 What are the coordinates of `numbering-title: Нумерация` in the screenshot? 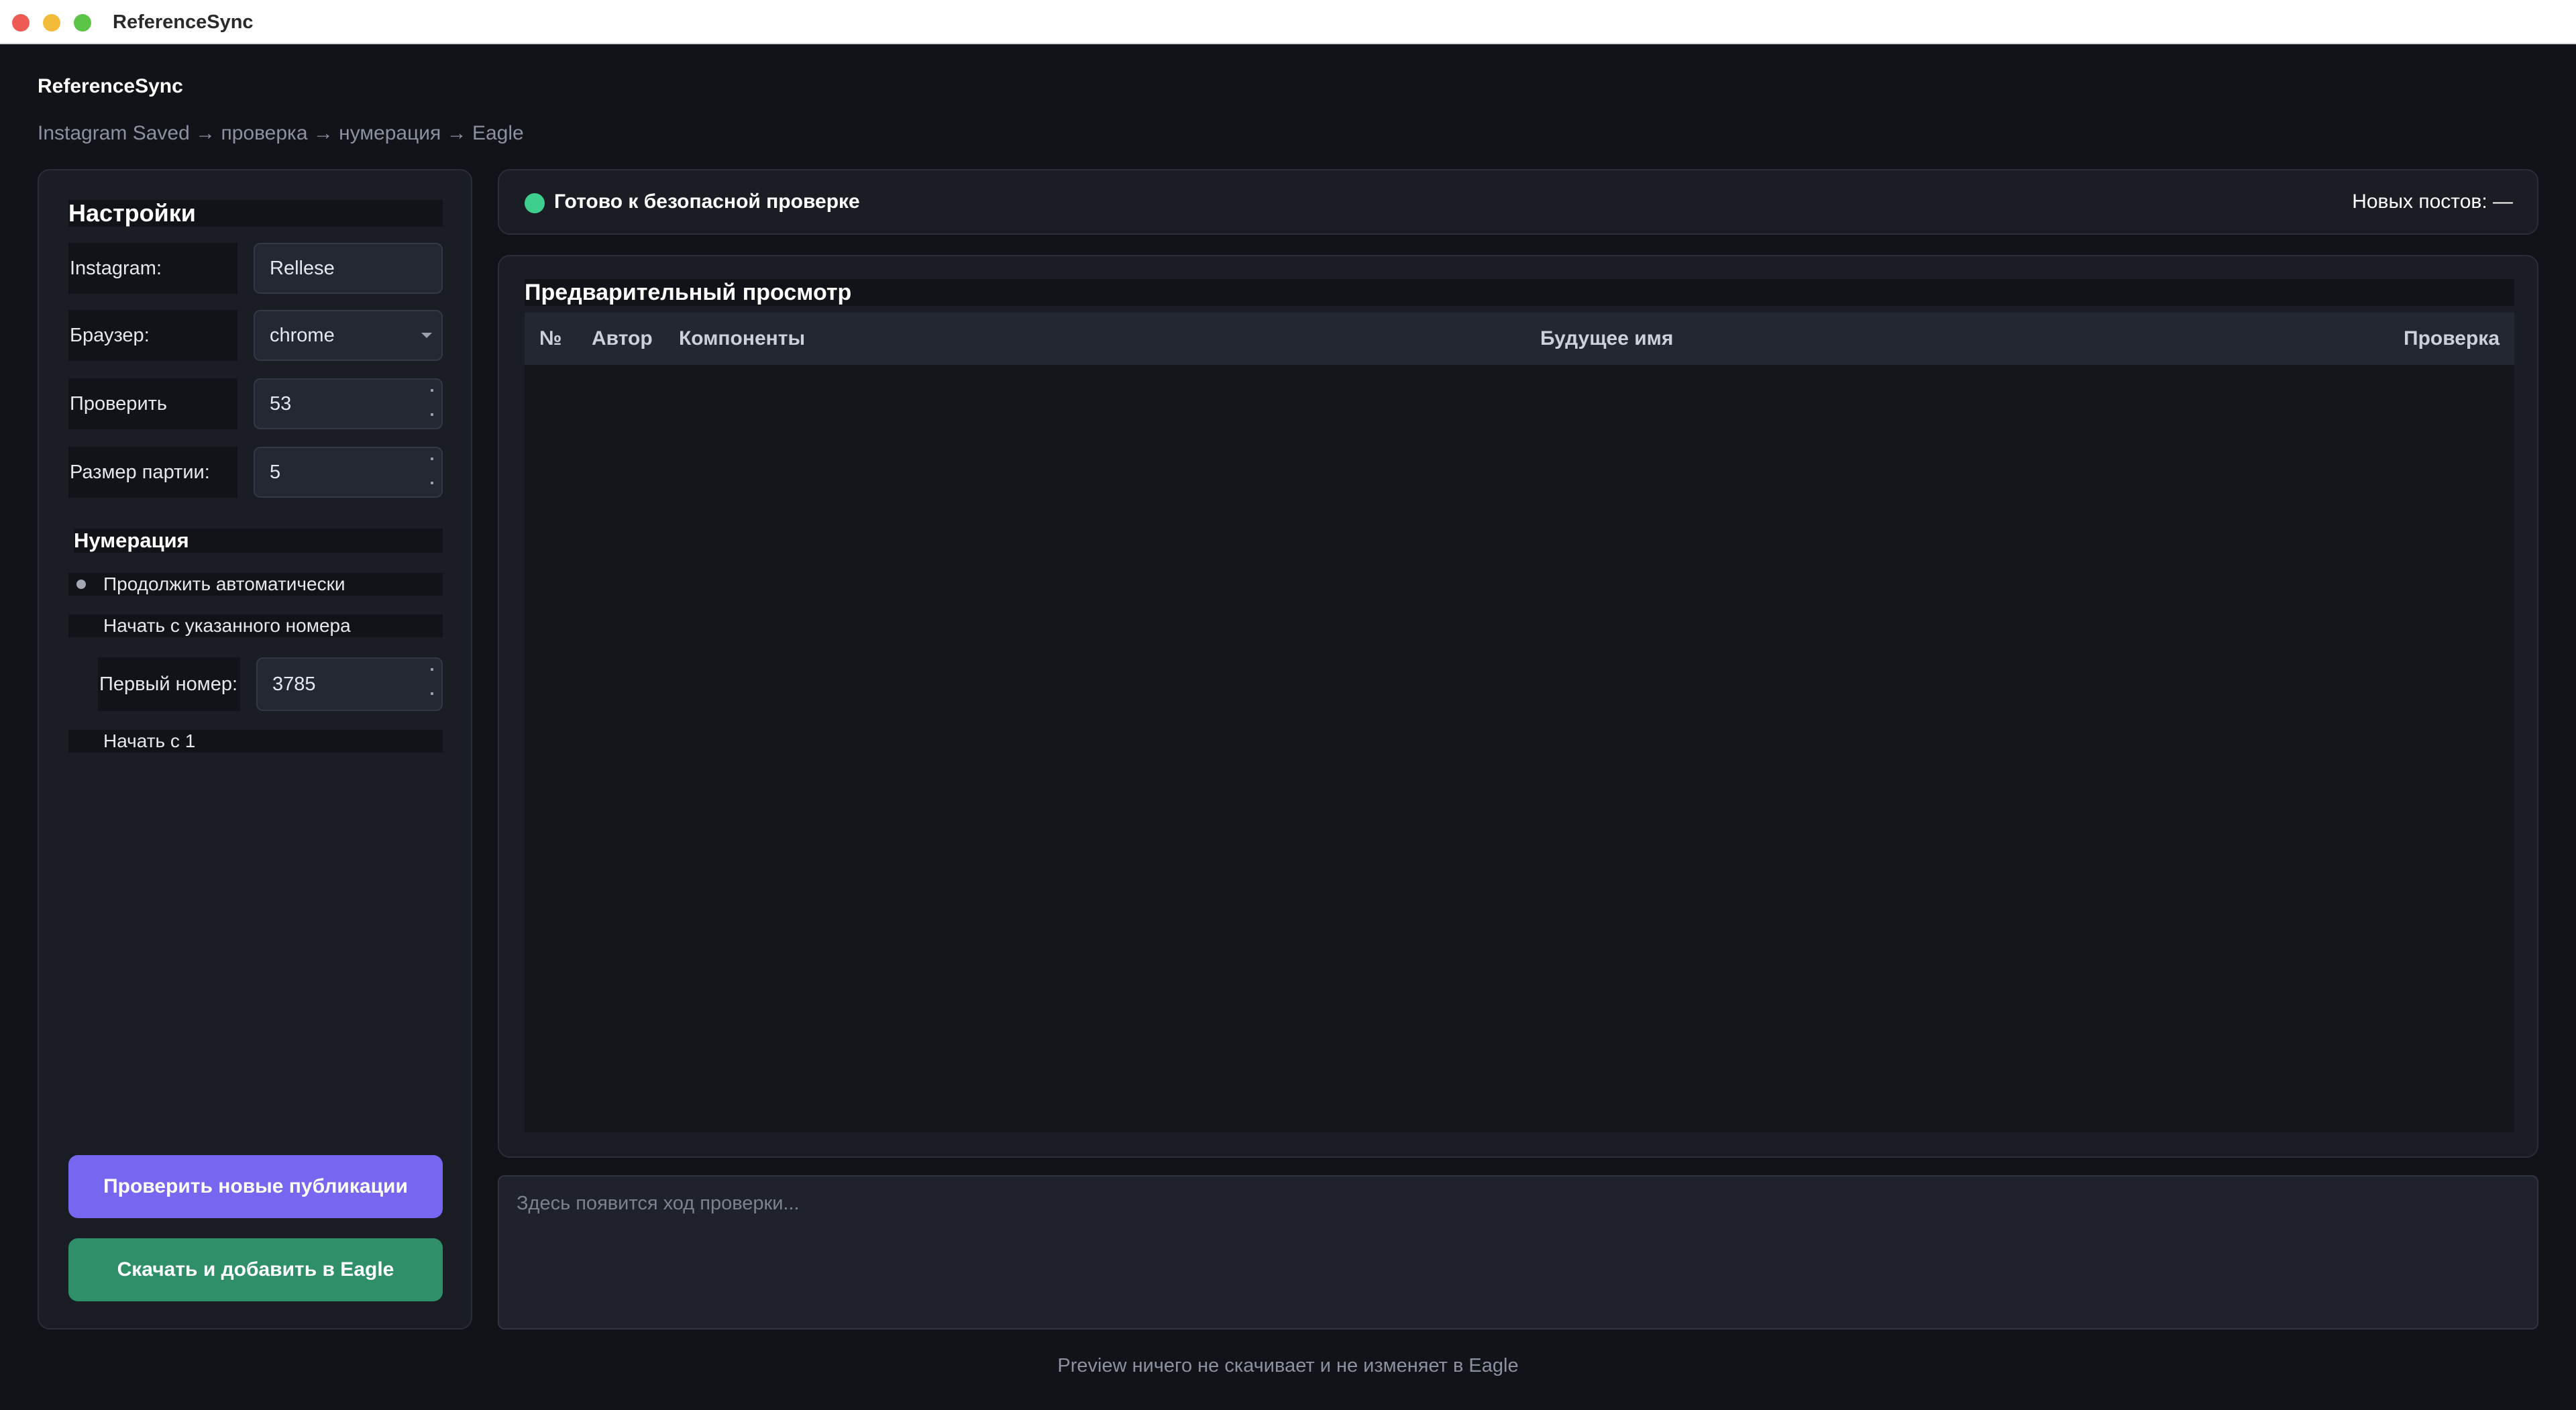 It's located at (258, 541).